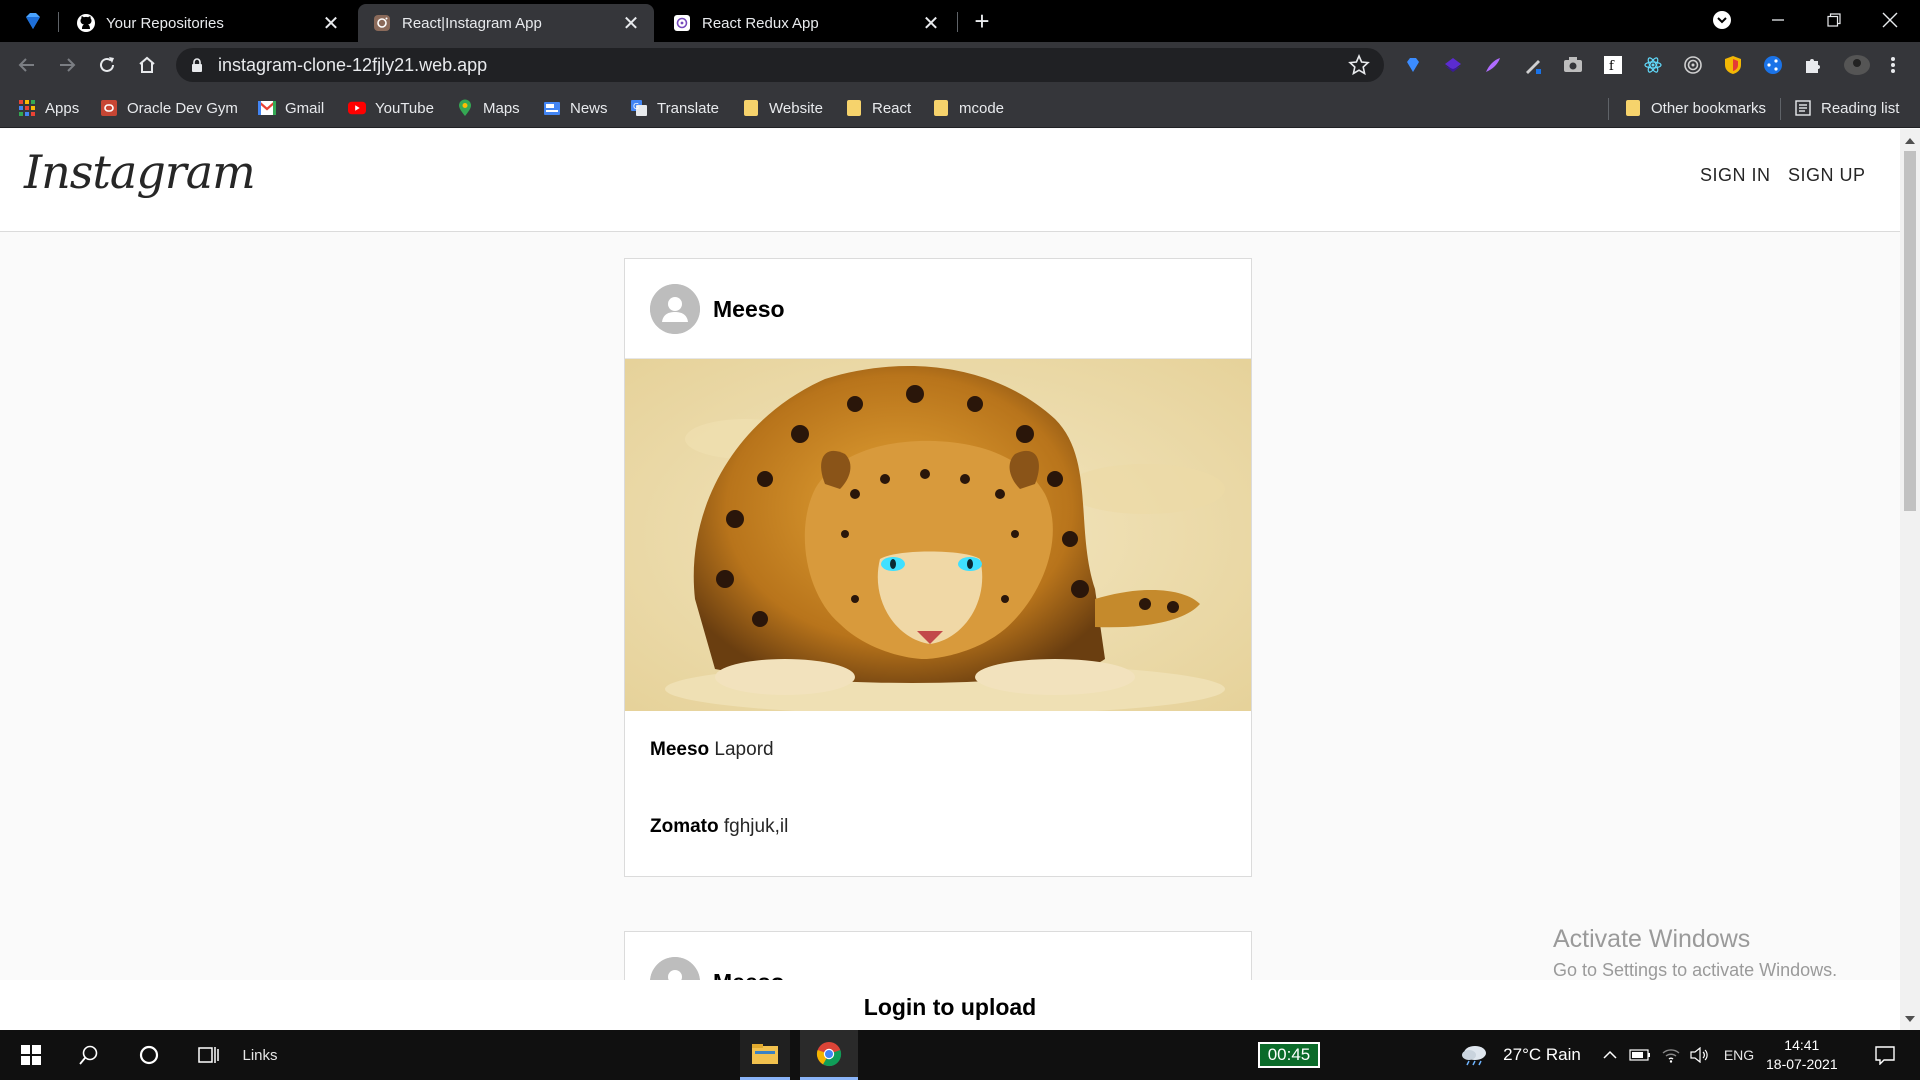 The height and width of the screenshot is (1080, 1920). I want to click on new-tab-button: +, so click(982, 21).